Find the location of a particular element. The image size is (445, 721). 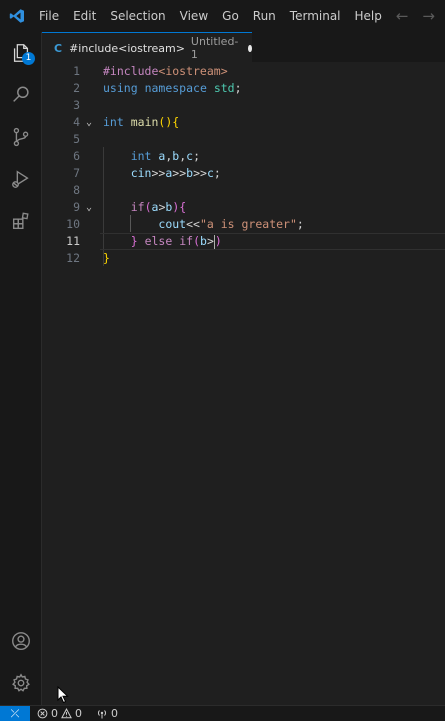

activity-bar: 1 is located at coordinates (21, 368).